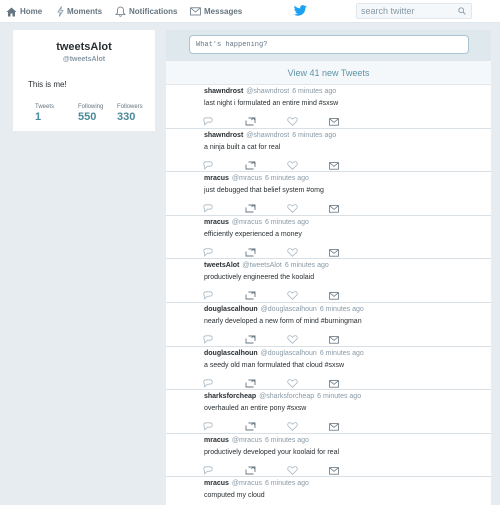 The height and width of the screenshot is (505, 500). I want to click on twitter-bird-icon, so click(300, 10).